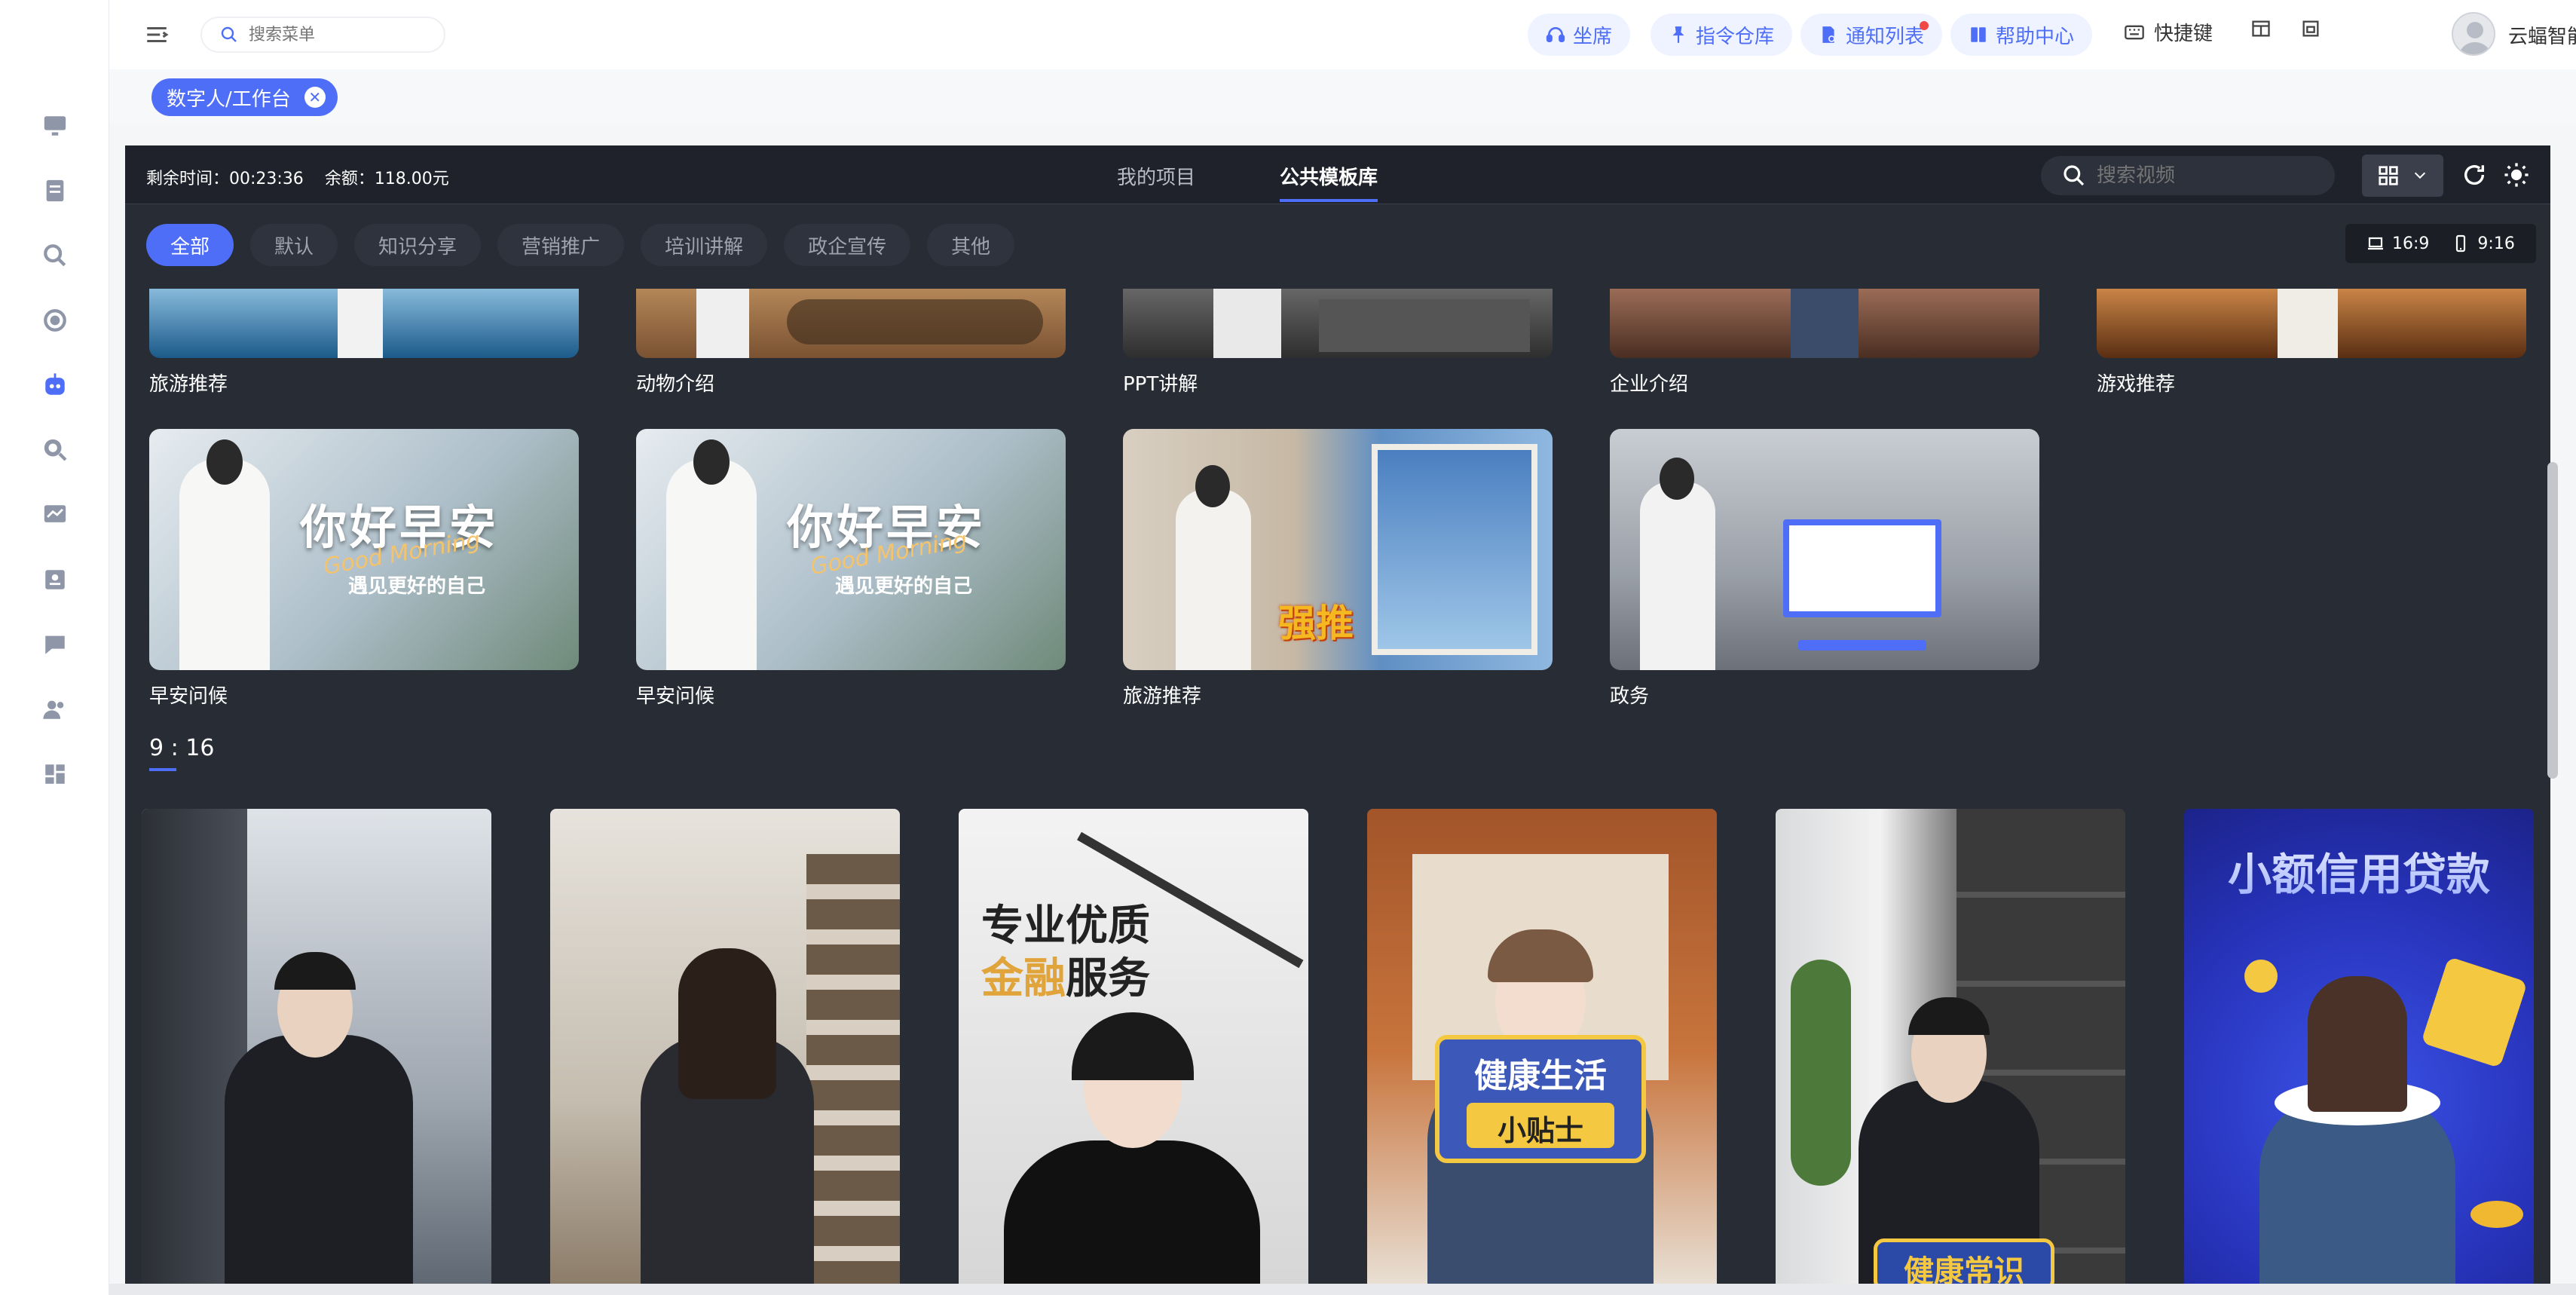 Image resolution: width=2576 pixels, height=1295 pixels. Describe the element at coordinates (1424, 325) in the screenshot. I see `meeting-room-shape` at that location.